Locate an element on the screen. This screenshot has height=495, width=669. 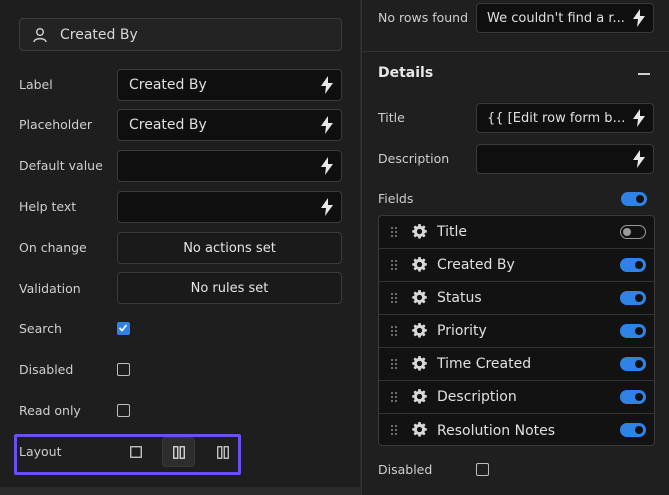
check-icon is located at coordinates (123, 328).